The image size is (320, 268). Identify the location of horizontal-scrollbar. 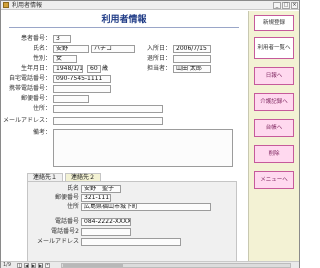
(176, 265).